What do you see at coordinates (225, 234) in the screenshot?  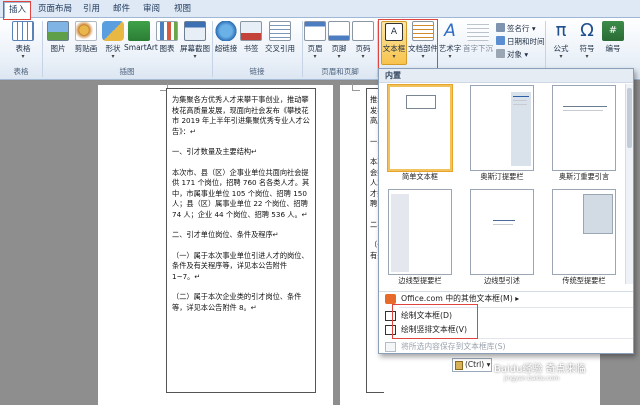 I see `frame-paragraph: 二、引才单位岗位、条件及程序↵` at bounding box center [225, 234].